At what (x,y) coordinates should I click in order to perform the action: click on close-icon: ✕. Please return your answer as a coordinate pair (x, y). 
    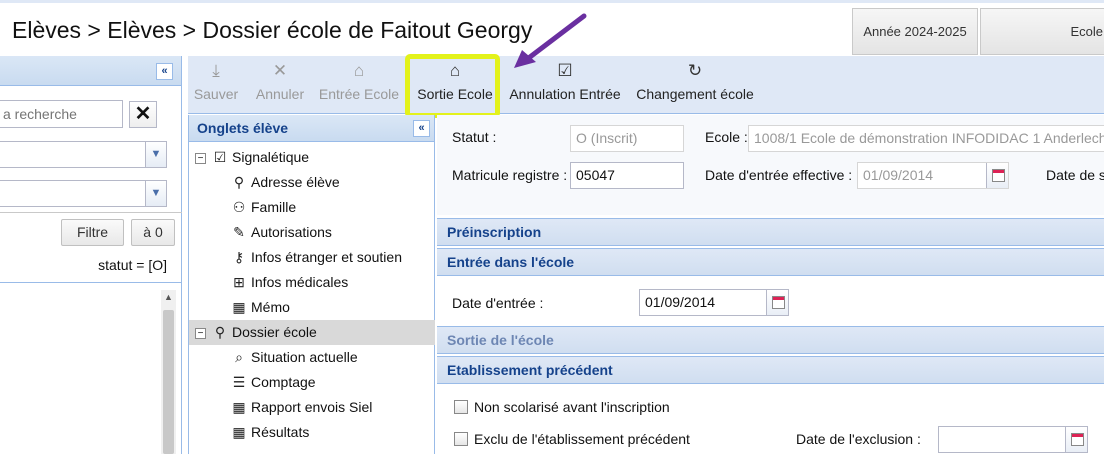
    Looking at the image, I should click on (280, 70).